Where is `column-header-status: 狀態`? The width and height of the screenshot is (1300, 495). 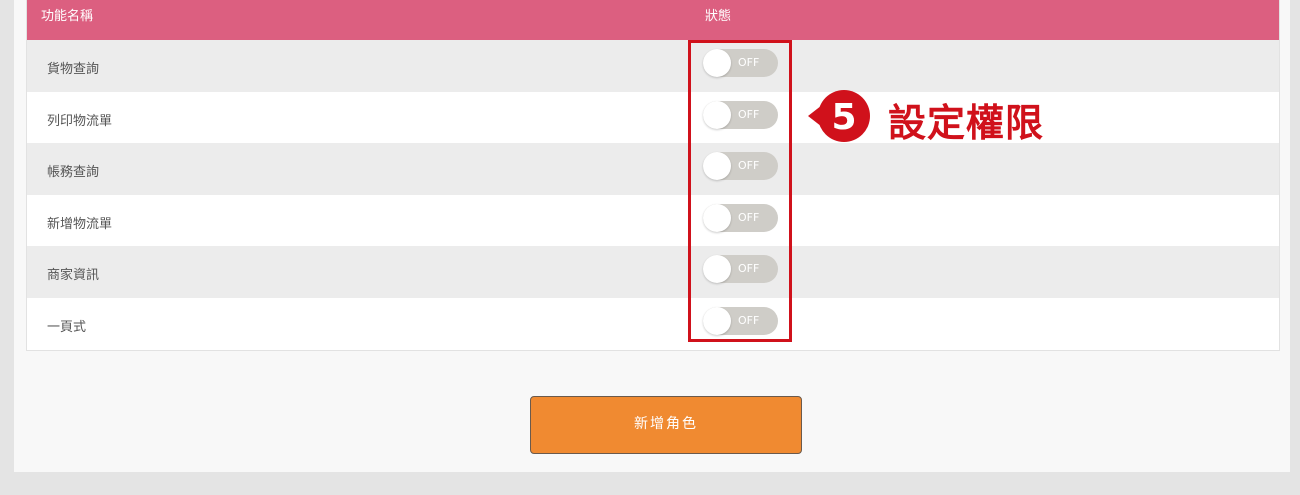
column-header-status: 狀態 is located at coordinates (718, 16).